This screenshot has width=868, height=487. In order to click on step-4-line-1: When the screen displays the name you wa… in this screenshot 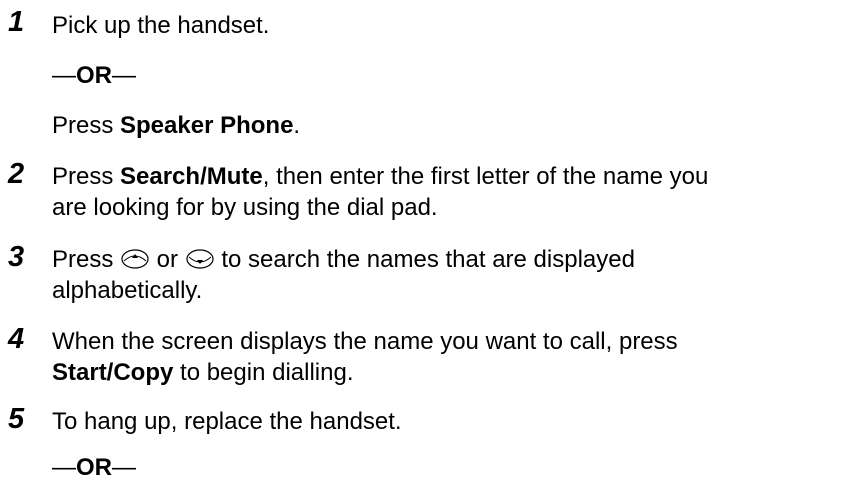, I will do `click(365, 341)`.